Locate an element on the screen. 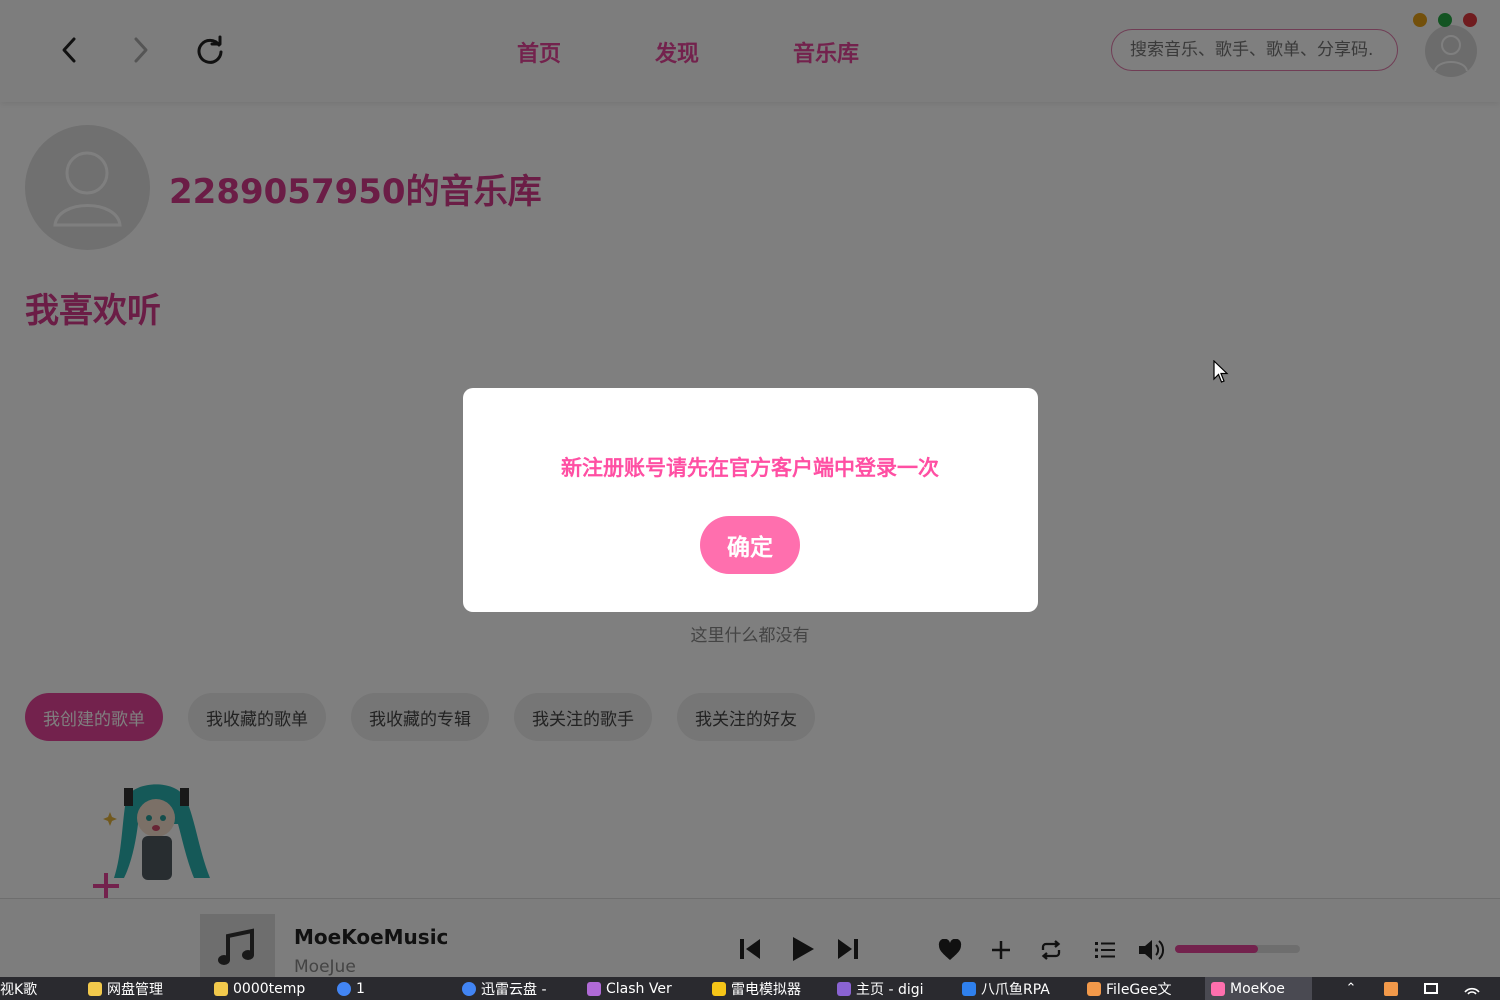 The width and height of the screenshot is (1500, 1000). taskbar-item: 八爪鱼RPA is located at coordinates (1006, 988).